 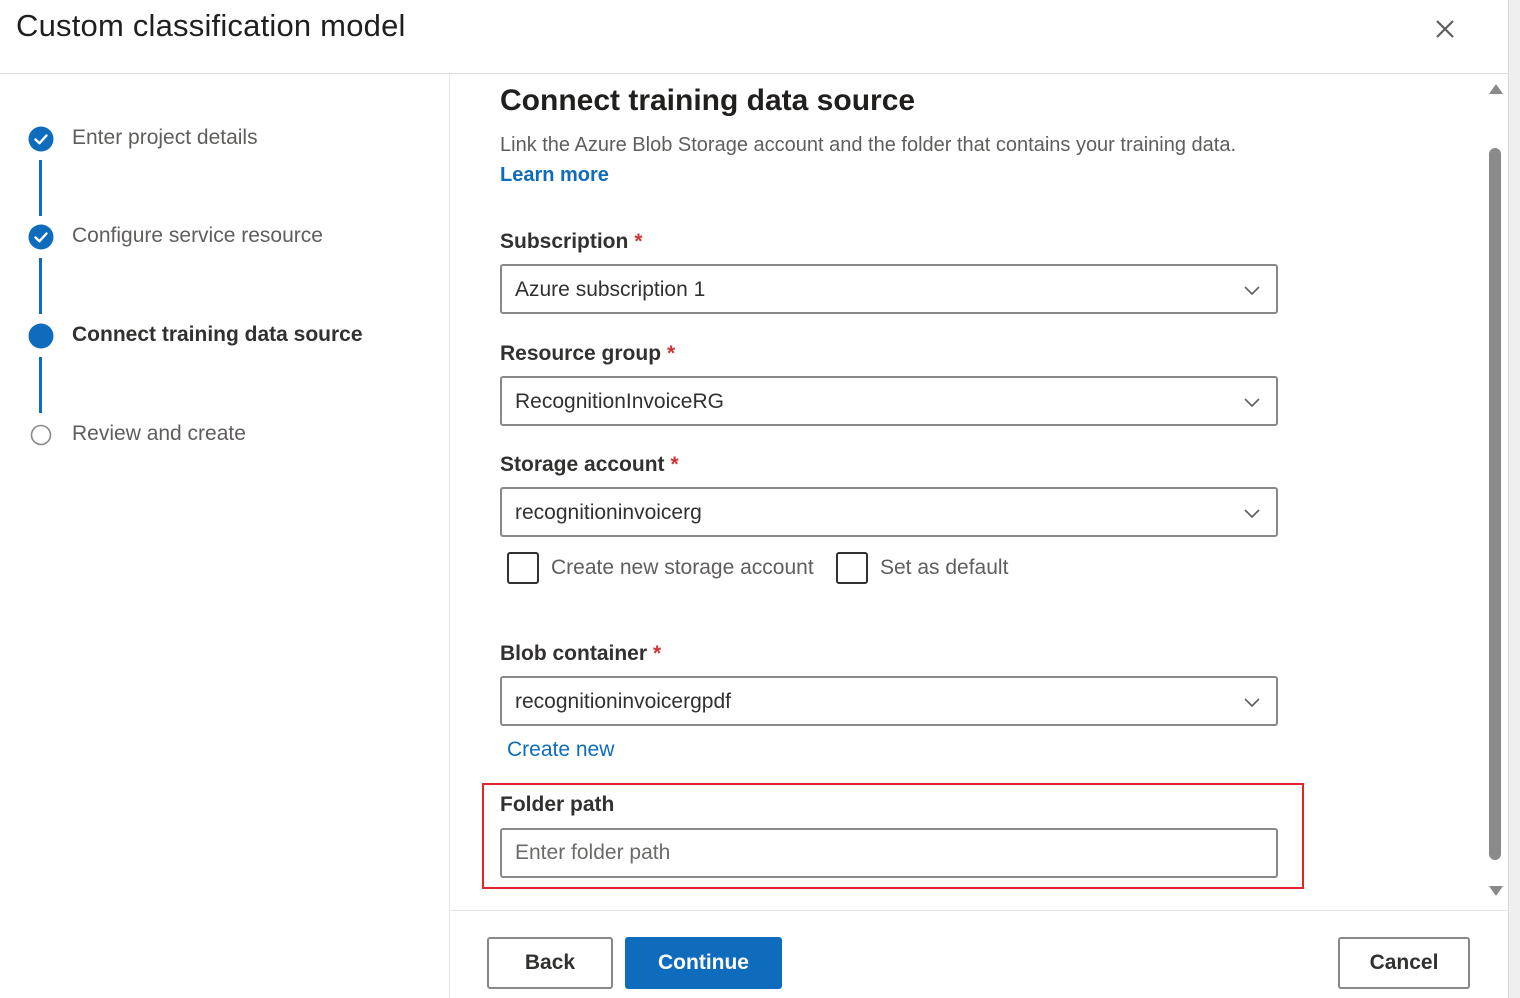 I want to click on storage-account-dropdown: recognitioninvoicerg, so click(x=889, y=512).